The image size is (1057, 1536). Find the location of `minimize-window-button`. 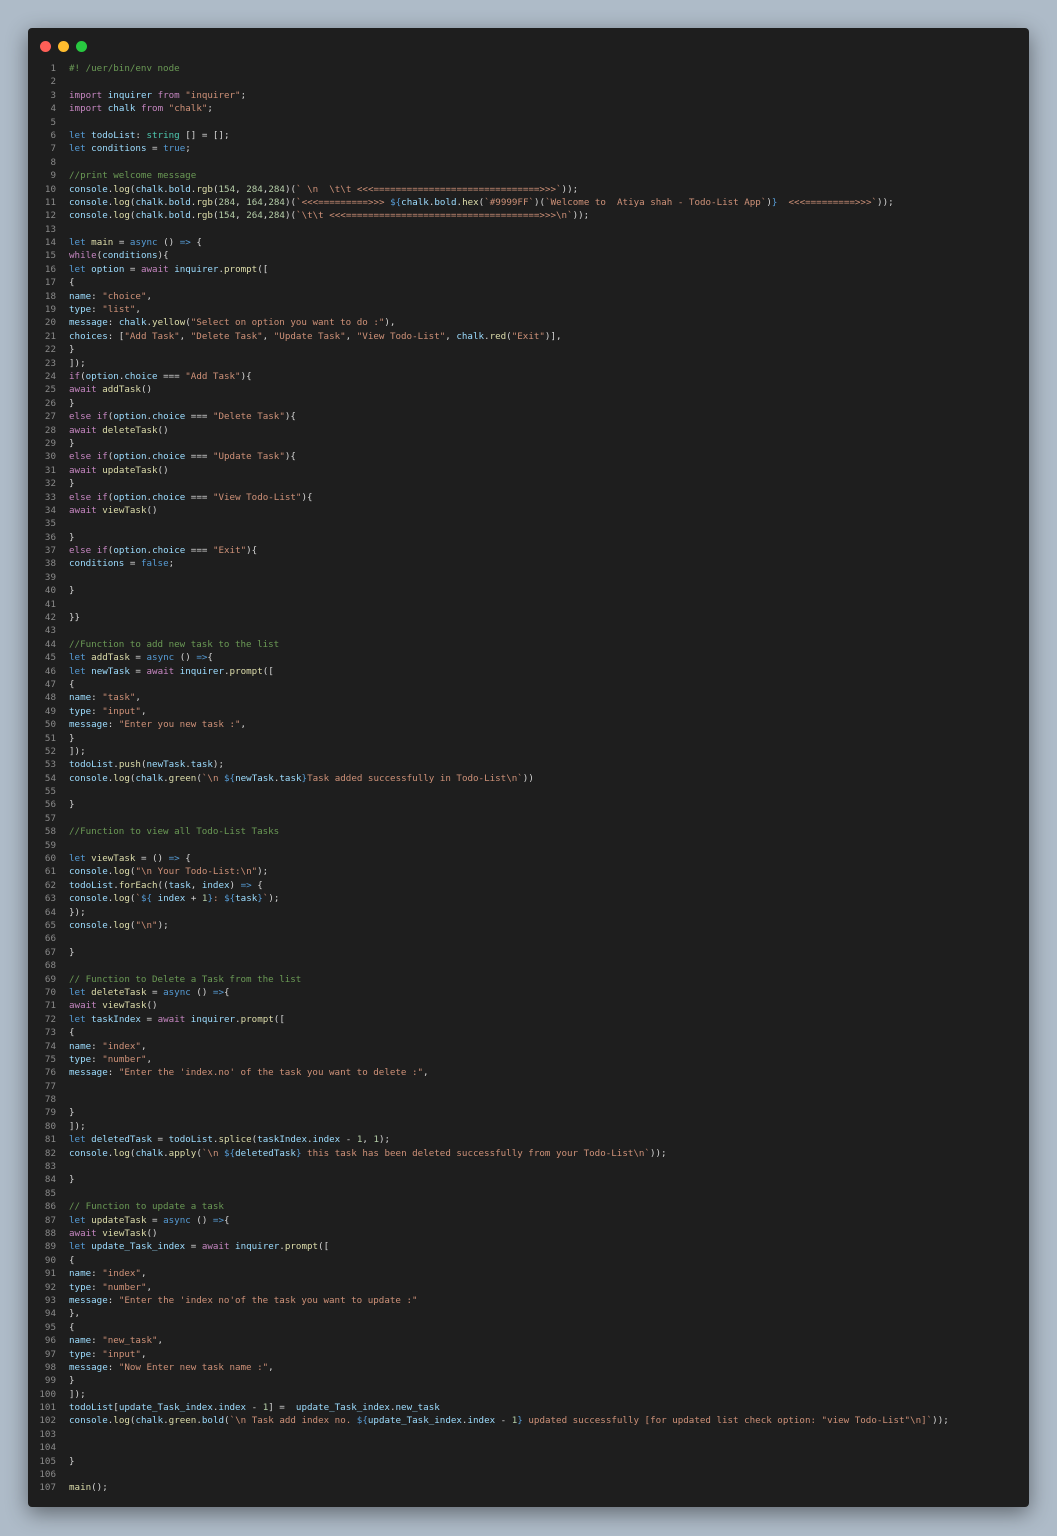

minimize-window-button is located at coordinates (63, 46).